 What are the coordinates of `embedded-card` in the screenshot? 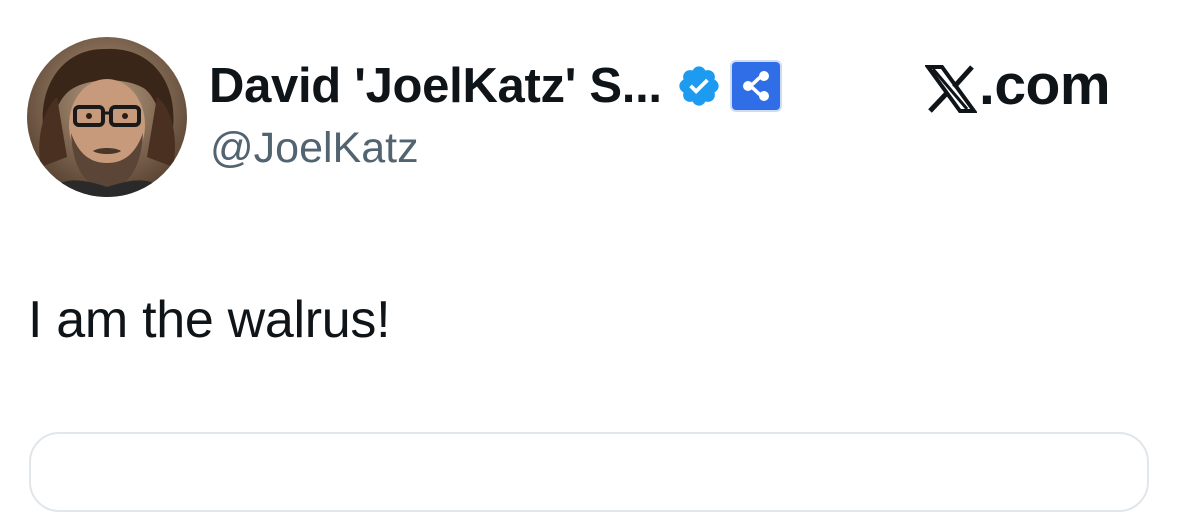 It's located at (589, 472).